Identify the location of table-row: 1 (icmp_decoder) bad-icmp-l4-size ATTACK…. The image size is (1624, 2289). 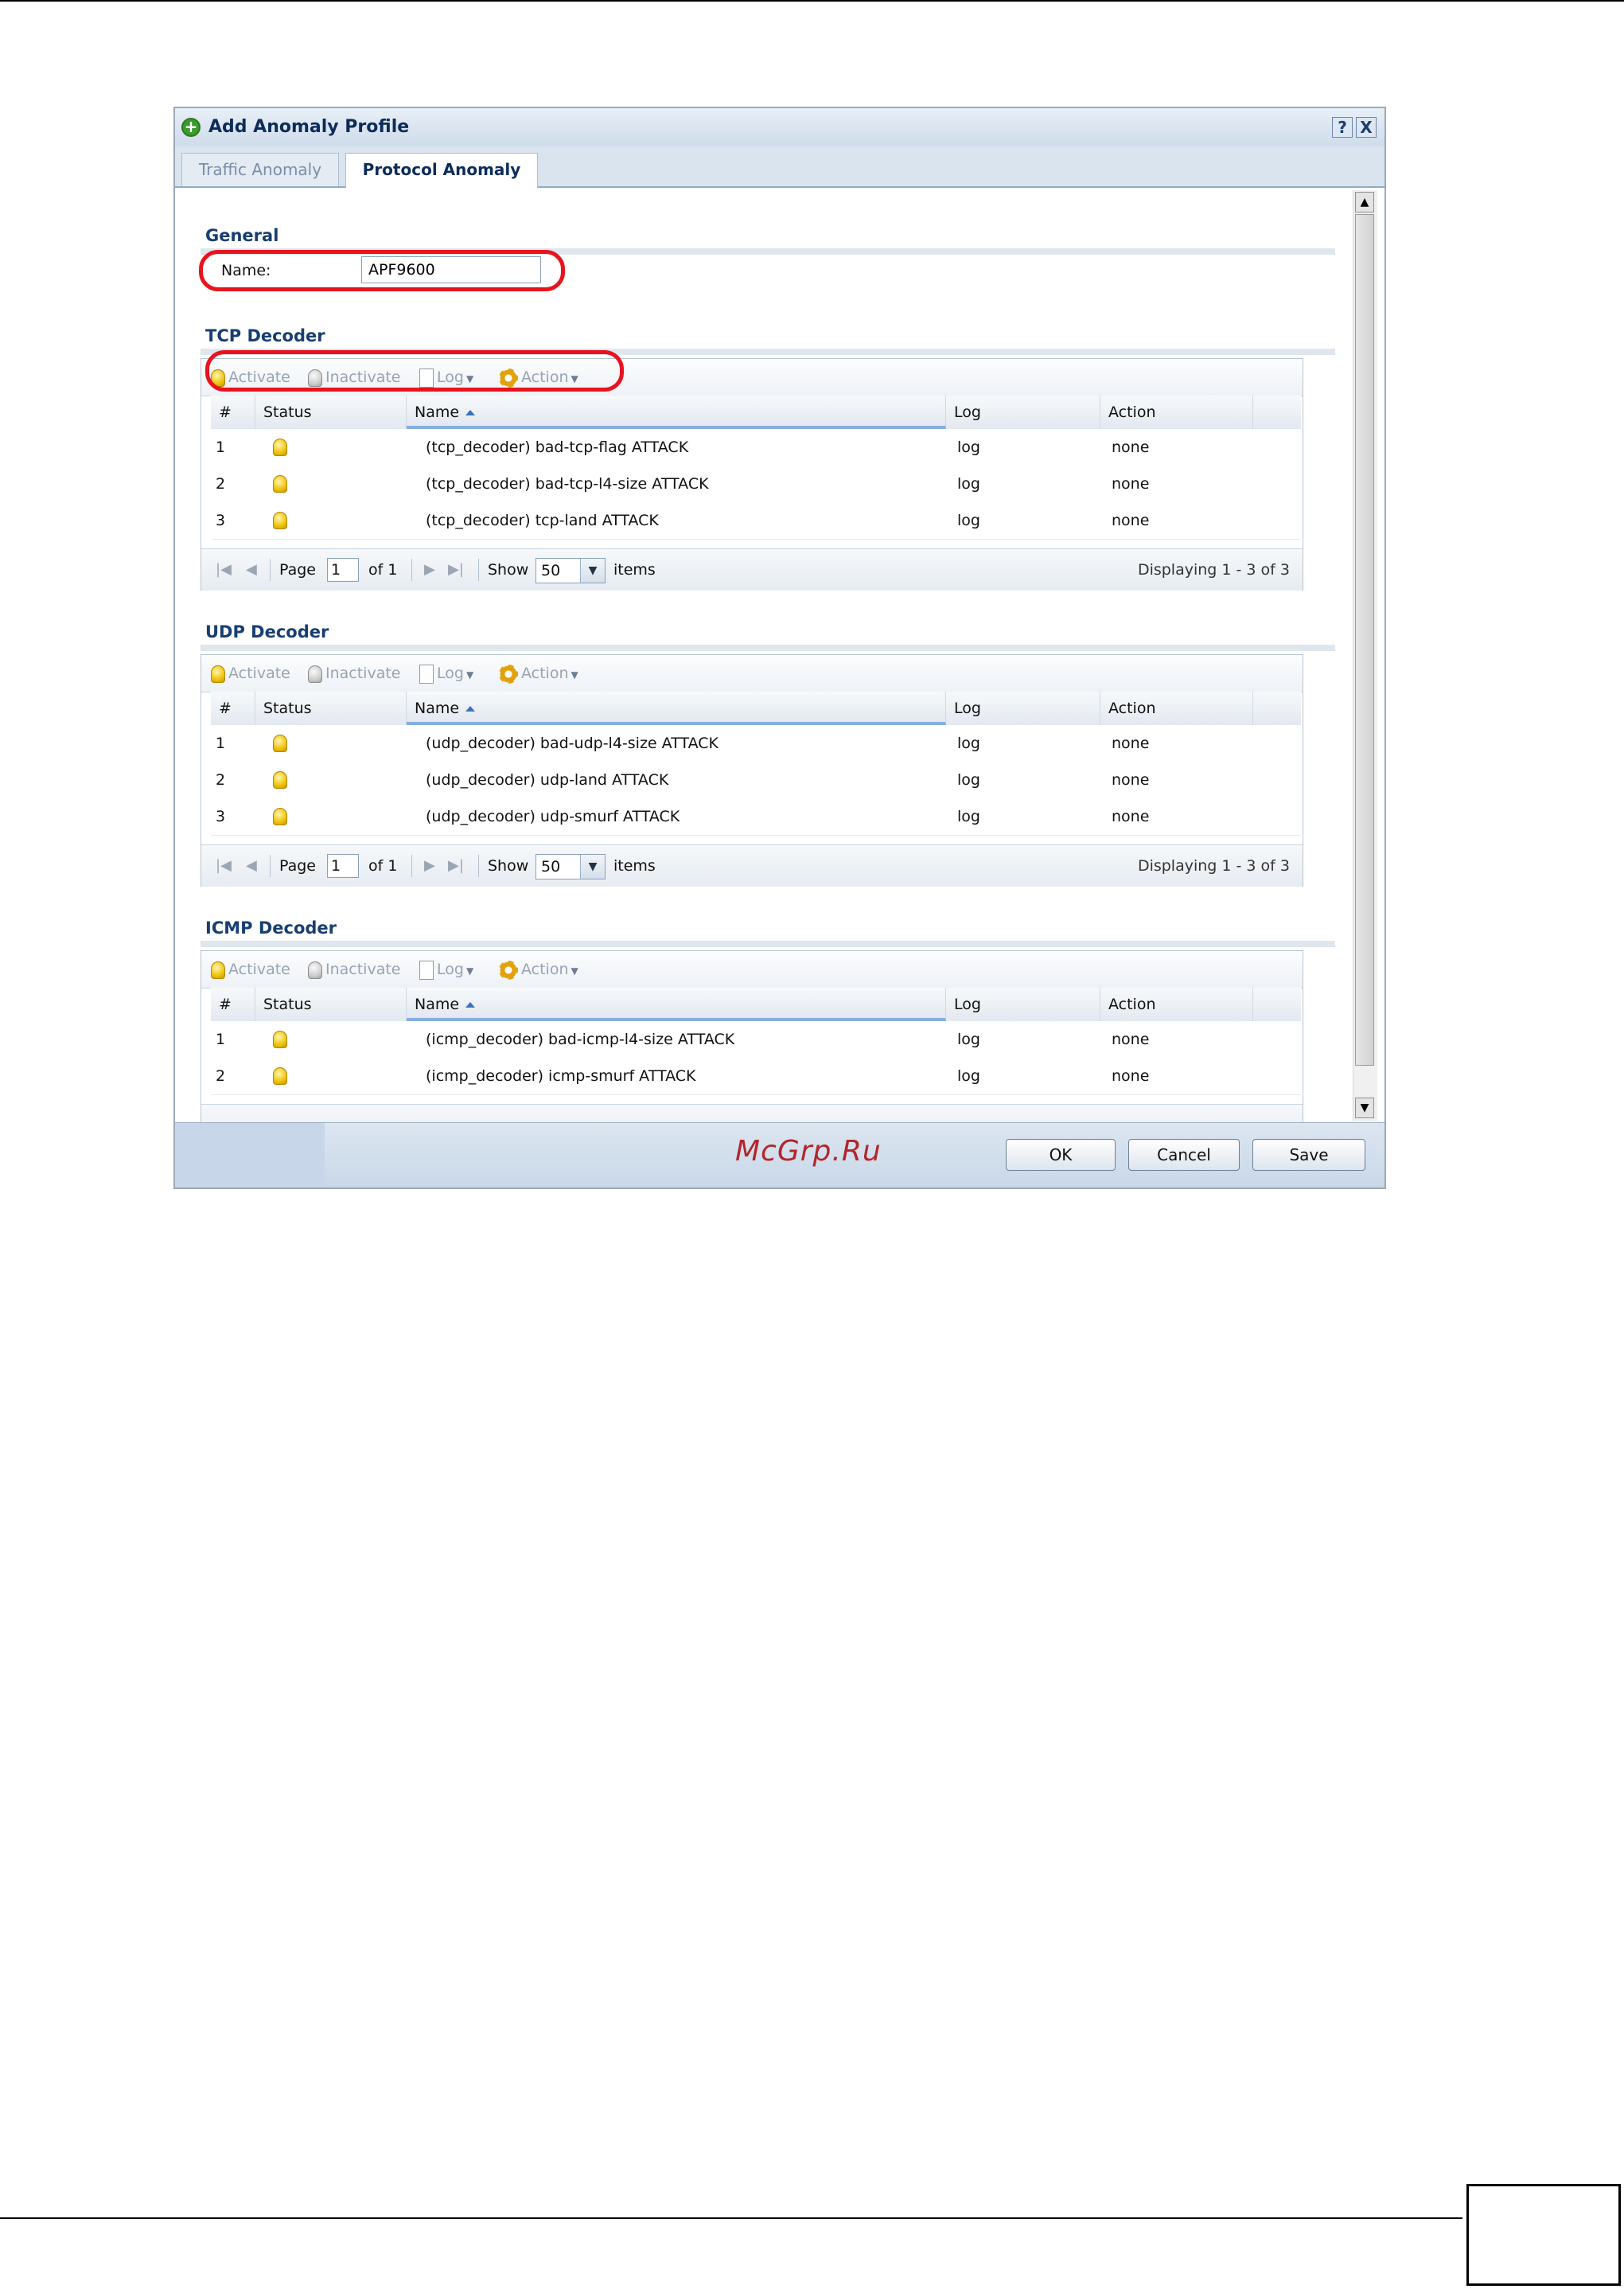
(756, 1040).